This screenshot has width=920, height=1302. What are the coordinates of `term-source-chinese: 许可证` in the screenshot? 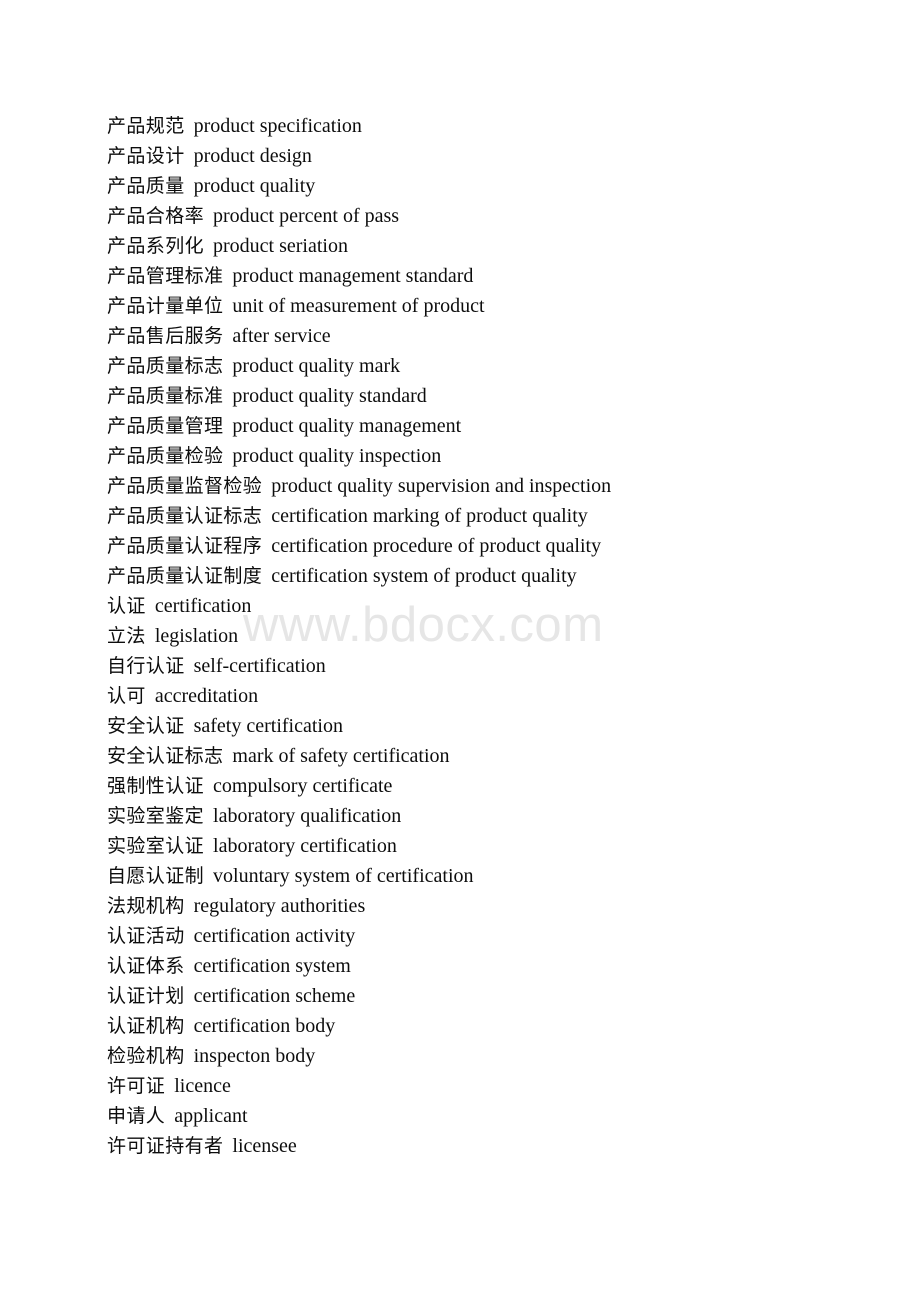 It's located at (136, 1086).